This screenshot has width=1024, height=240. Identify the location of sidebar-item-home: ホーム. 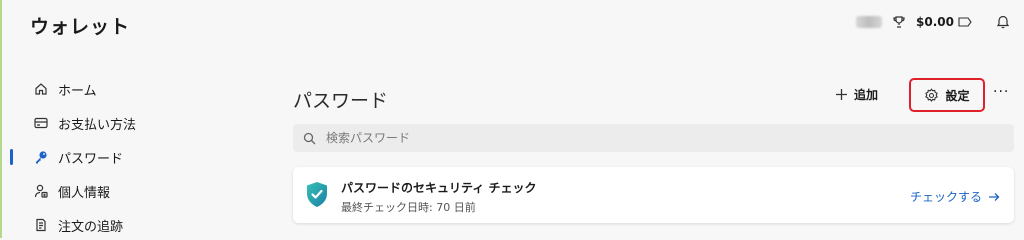
(117, 89).